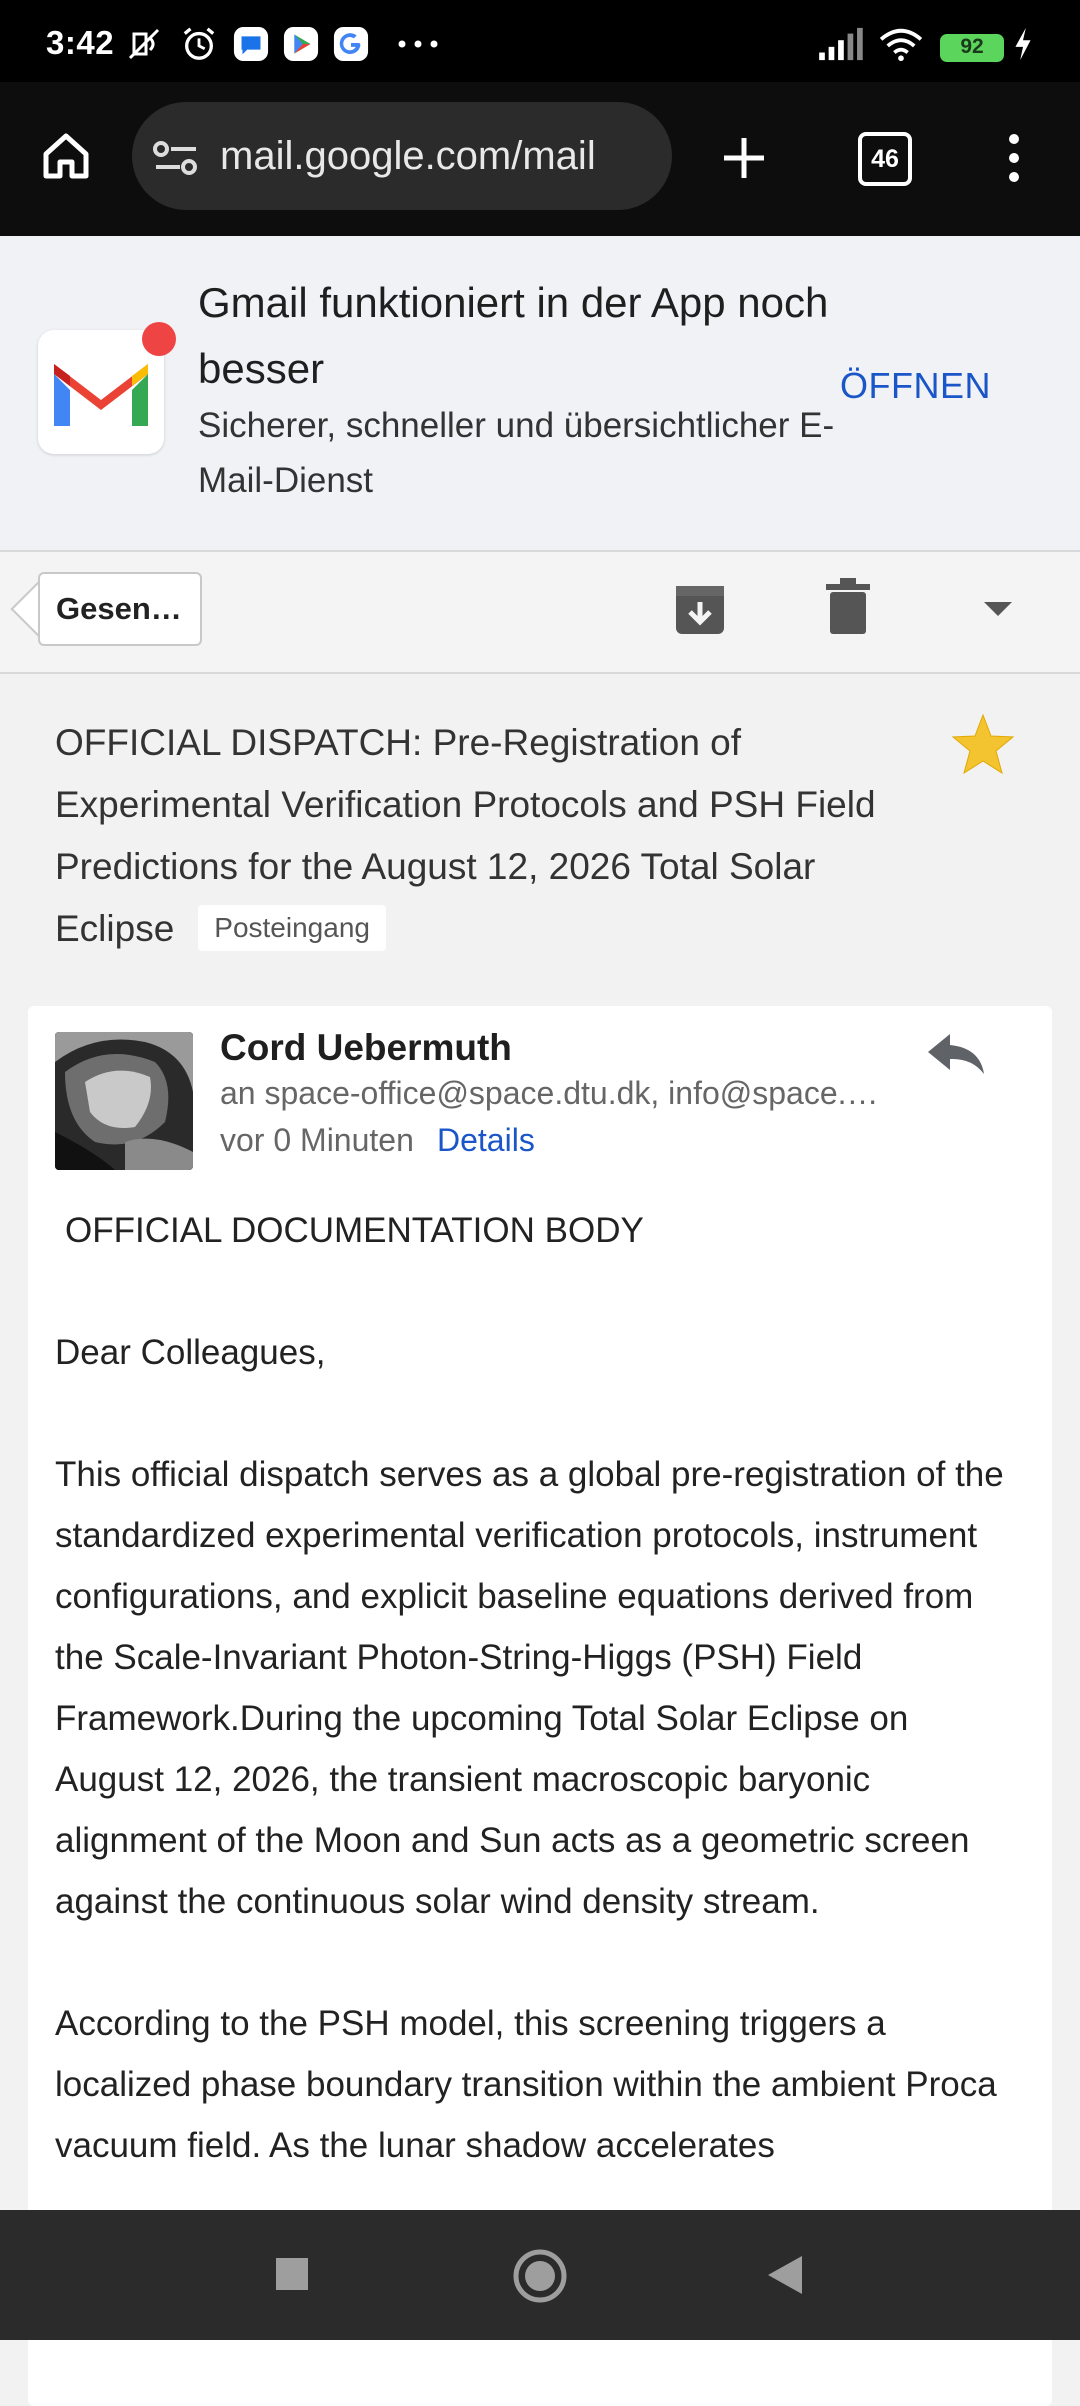  I want to click on star-icon, so click(983, 745).